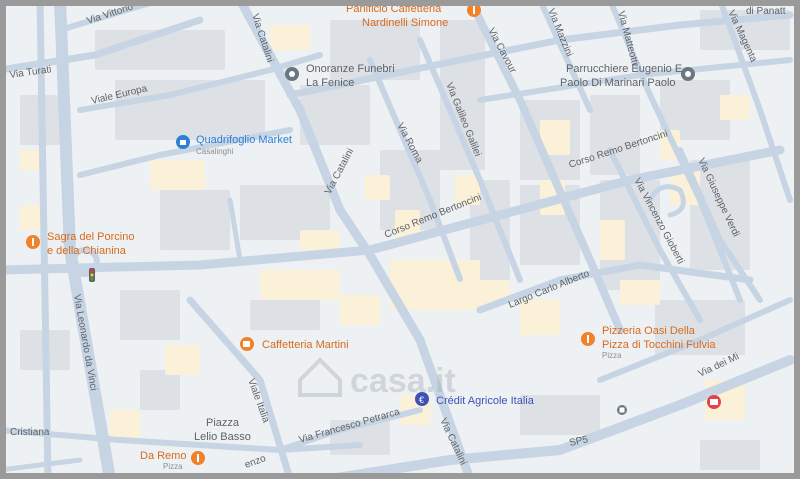 This screenshot has height=479, width=800. I want to click on poi-onoranze-line2: La Fenice, so click(330, 83).